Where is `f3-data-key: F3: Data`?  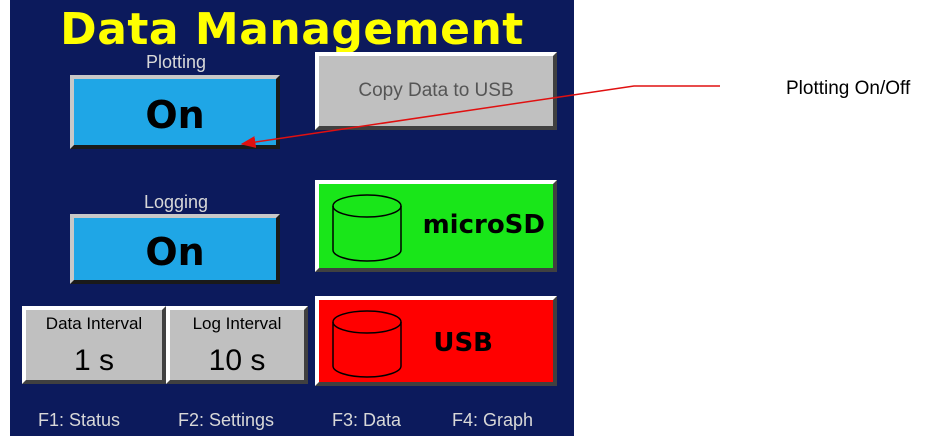
f3-data-key: F3: Data is located at coordinates (366, 420).